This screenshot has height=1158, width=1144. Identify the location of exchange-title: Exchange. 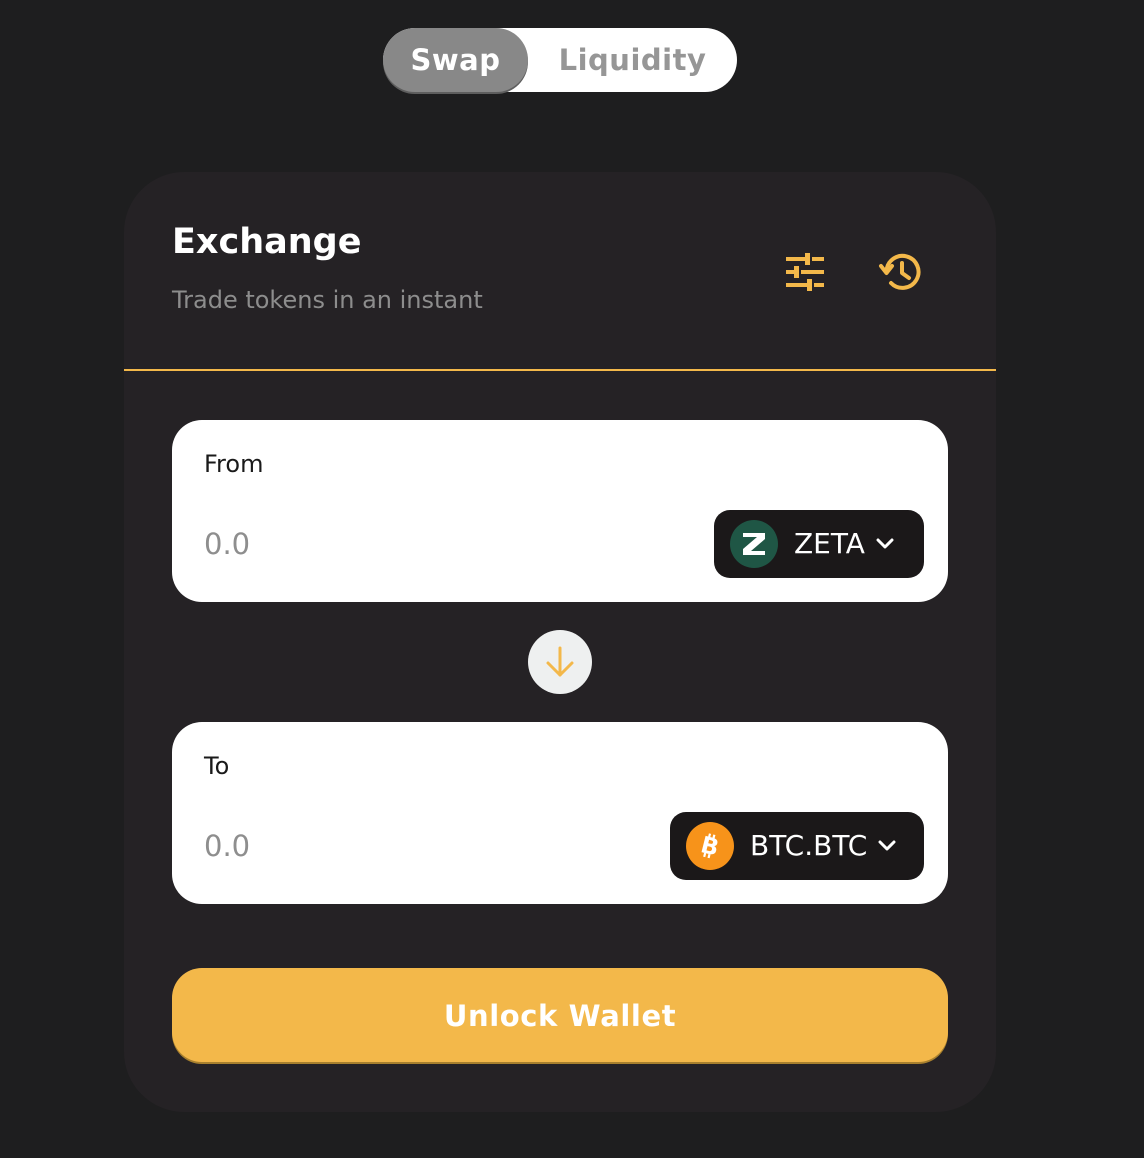
(267, 242).